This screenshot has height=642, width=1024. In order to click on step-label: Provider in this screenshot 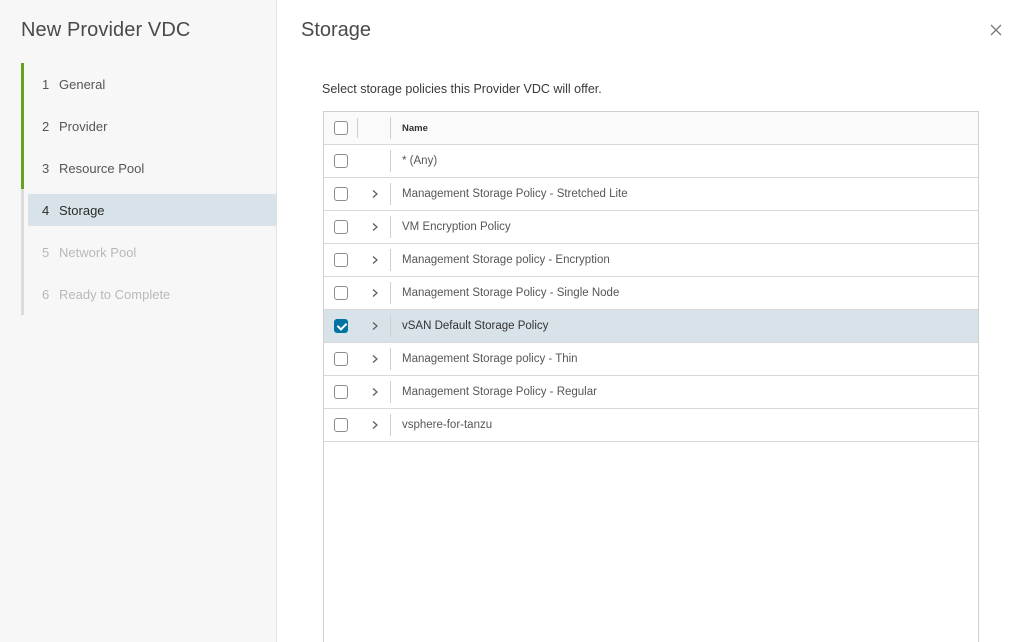, I will do `click(83, 126)`.